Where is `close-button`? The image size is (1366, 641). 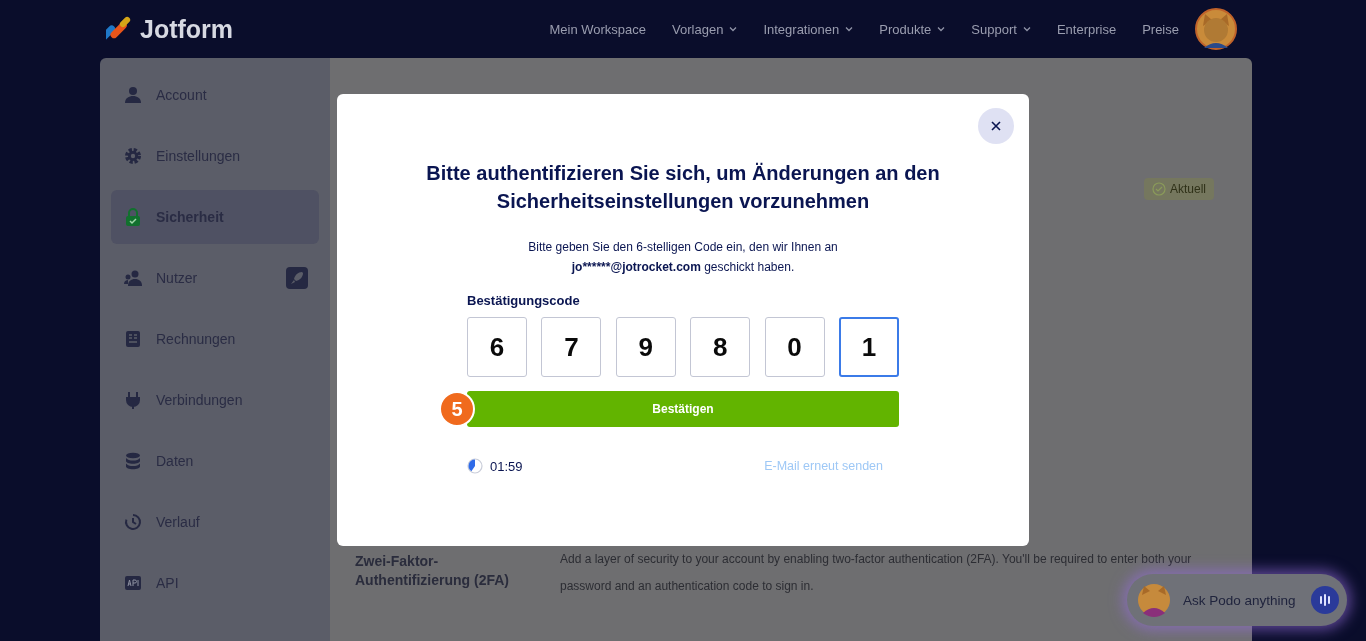
close-button is located at coordinates (996, 126).